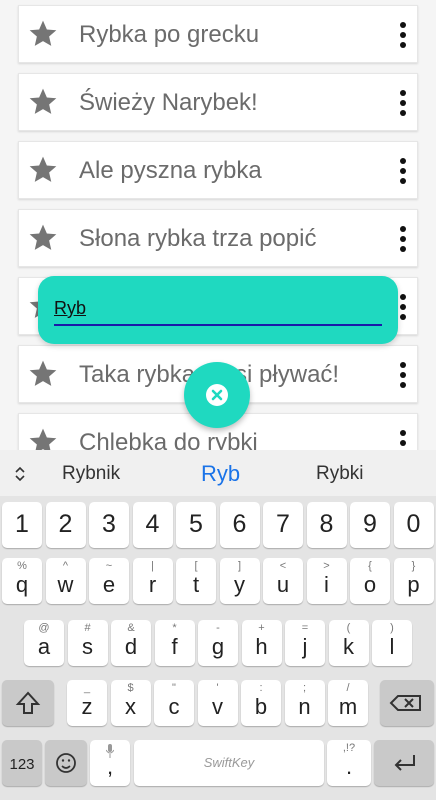  I want to click on key-alt-label: @, so click(44, 628).